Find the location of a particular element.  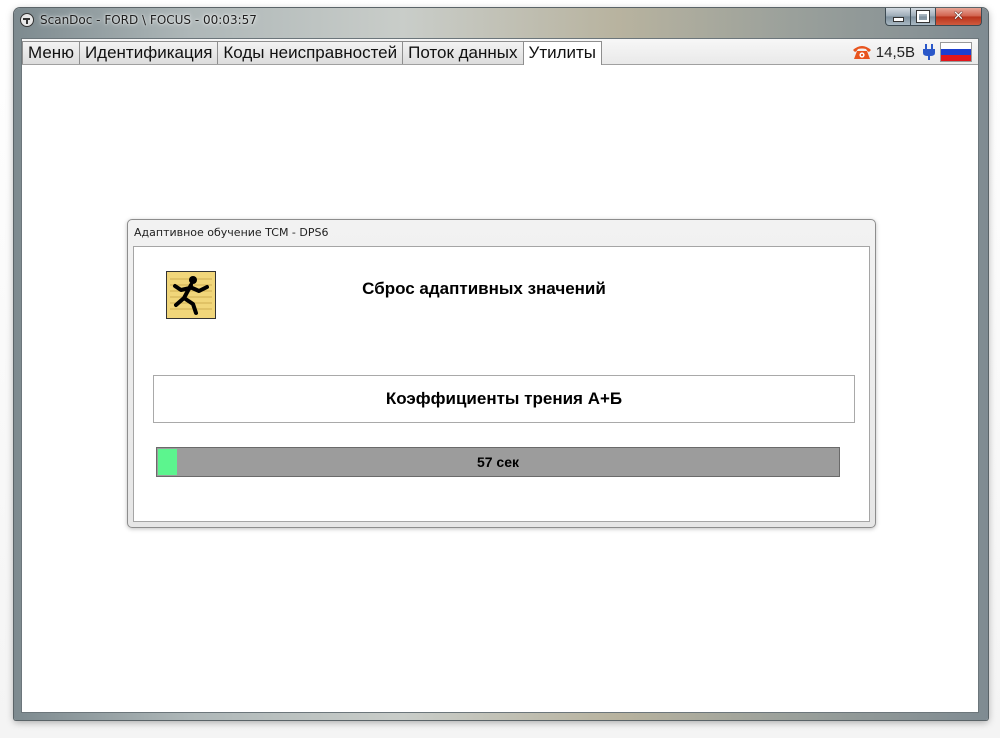

window-title: ScanDoc - FORD \ FOCUS - 00:03:57 is located at coordinates (148, 20).